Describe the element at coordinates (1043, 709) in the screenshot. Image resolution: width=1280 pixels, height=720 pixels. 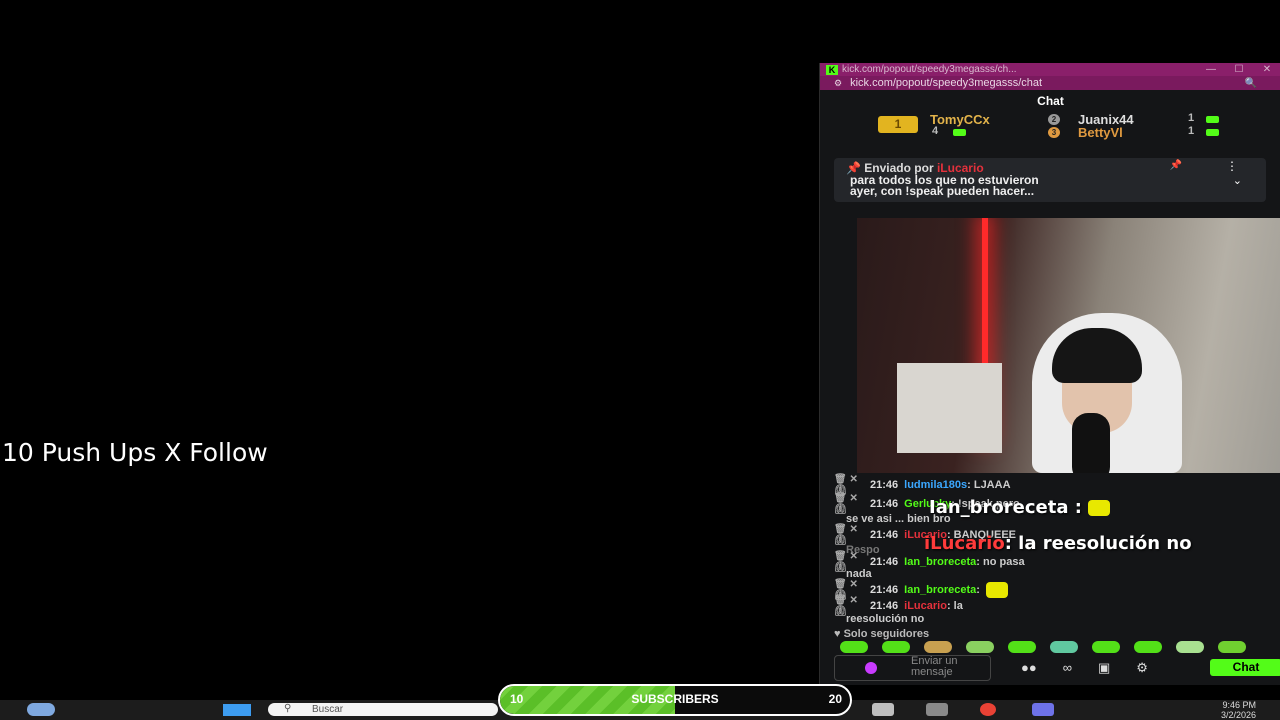
I see `discord-icon` at that location.